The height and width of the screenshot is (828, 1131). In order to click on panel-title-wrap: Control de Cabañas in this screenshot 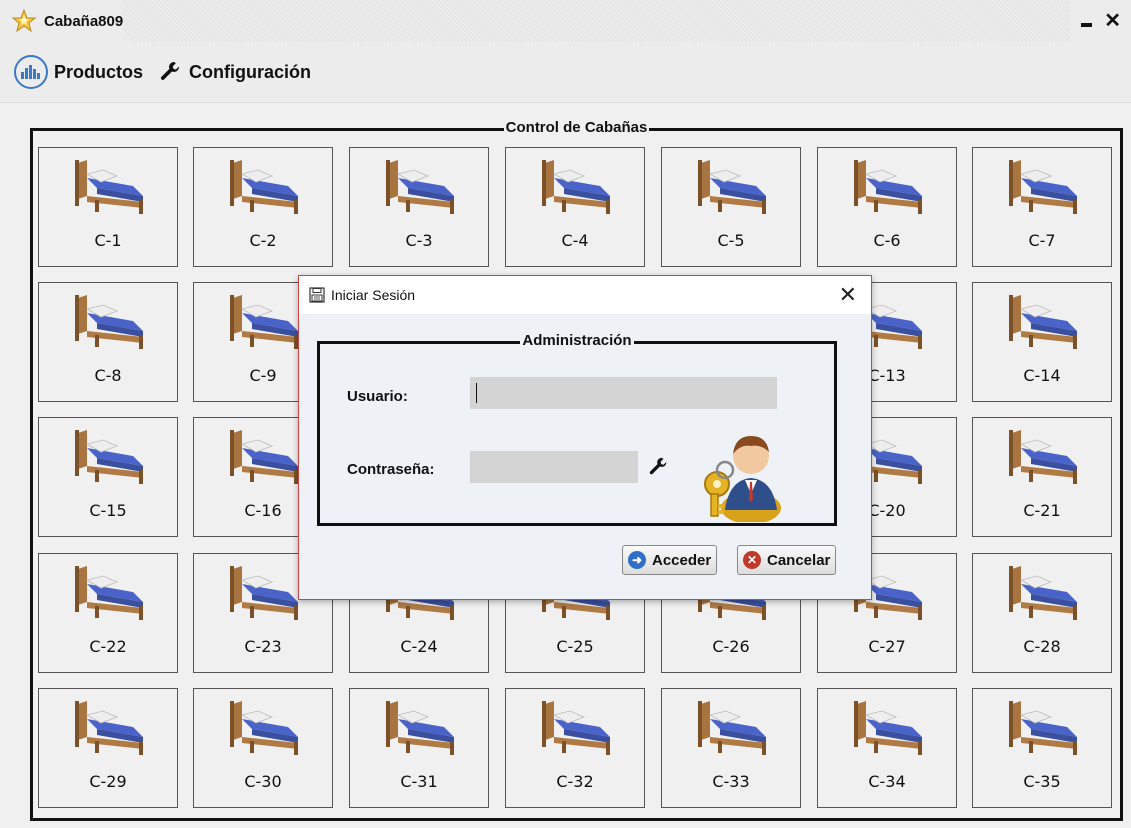, I will do `click(576, 128)`.